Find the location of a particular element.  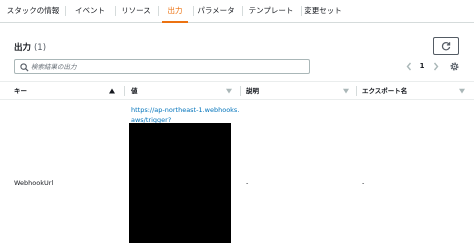

cell-key: WebhookUrl is located at coordinates (34, 183).